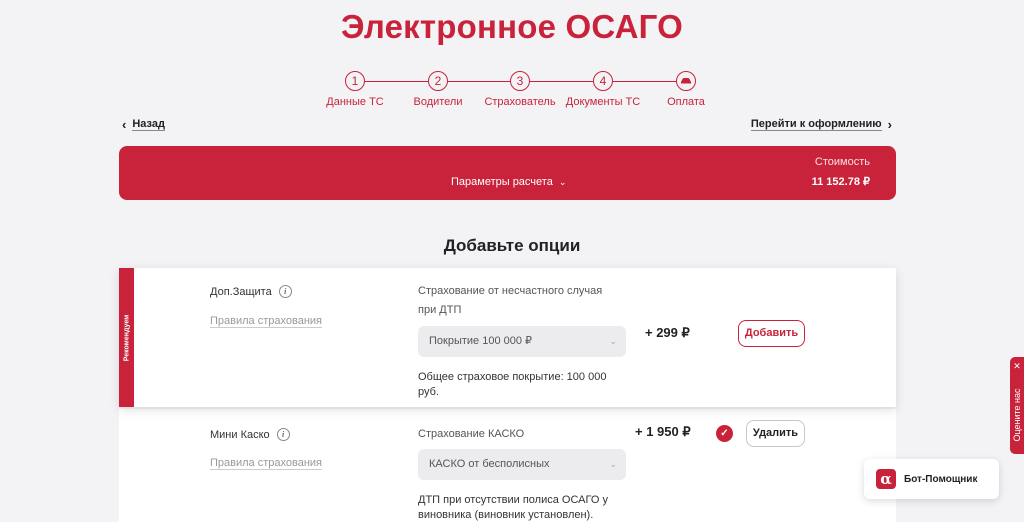 This screenshot has width=1024, height=522. I want to click on chevron-left-icon: ‹, so click(124, 124).